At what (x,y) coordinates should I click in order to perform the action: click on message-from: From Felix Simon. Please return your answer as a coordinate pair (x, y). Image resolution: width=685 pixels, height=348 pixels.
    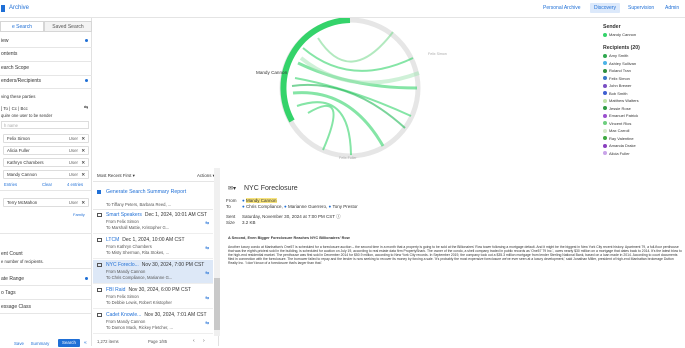
    Looking at the image, I should click on (122, 221).